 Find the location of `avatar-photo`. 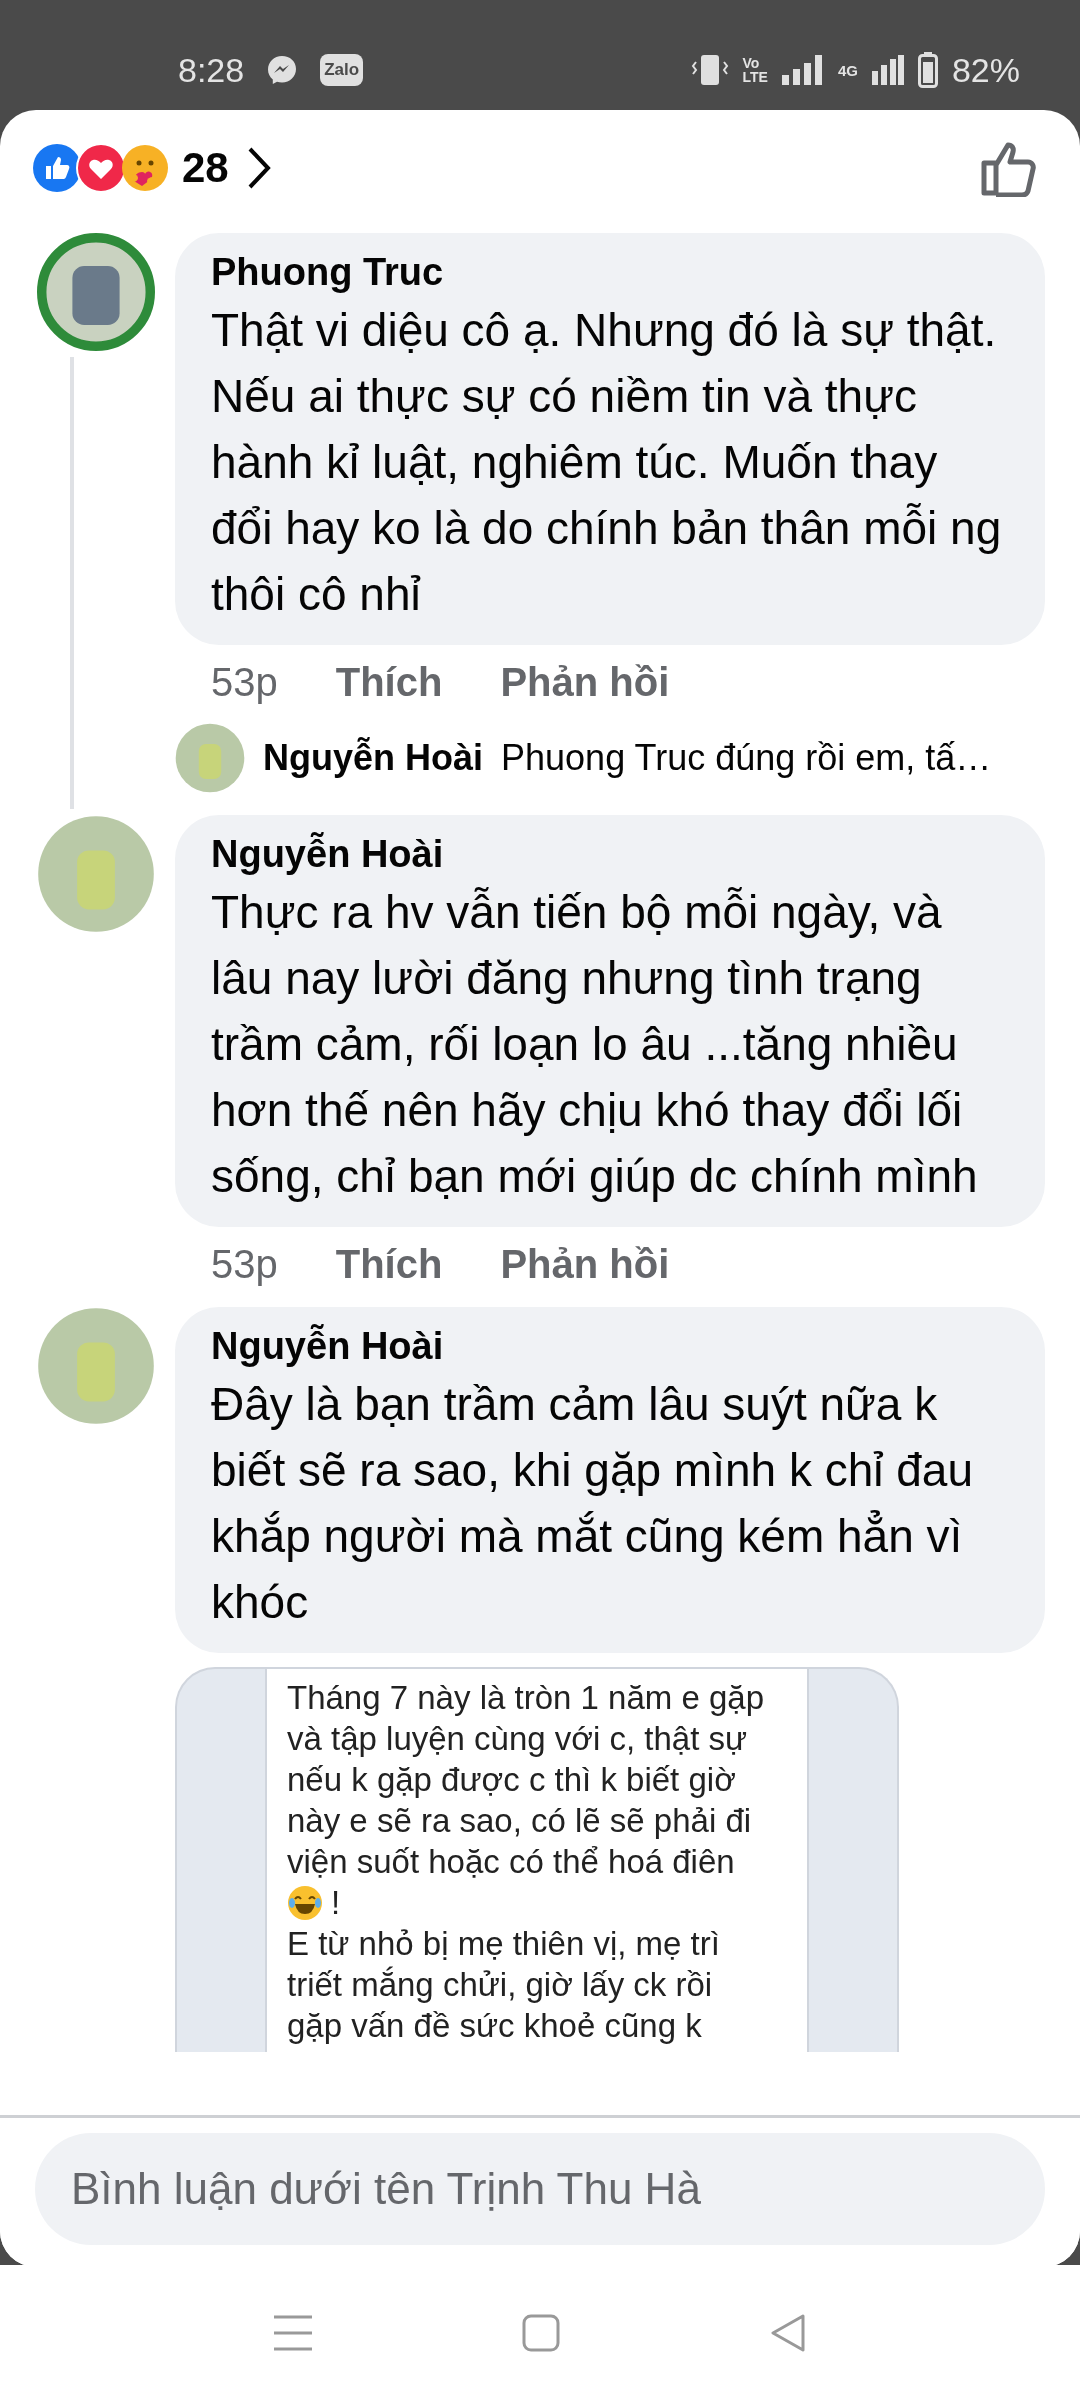

avatar-photo is located at coordinates (96, 292).